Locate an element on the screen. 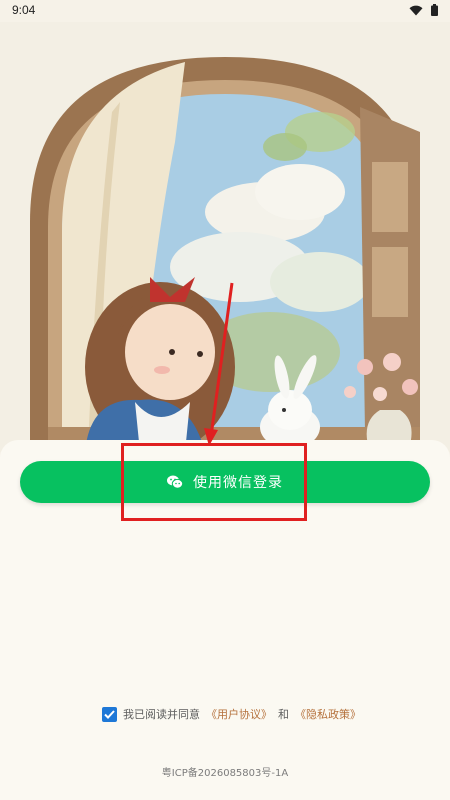 The width and height of the screenshot is (450, 800). agreement-conjunction: 和 is located at coordinates (283, 714).